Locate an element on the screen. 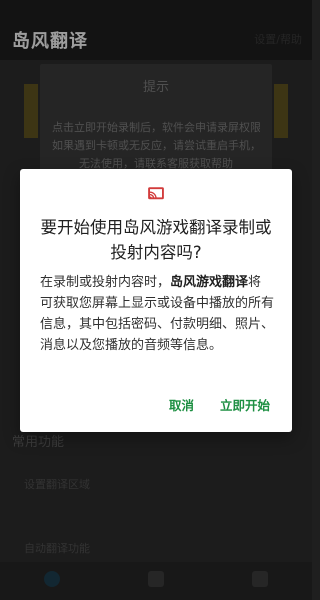  dialog-title: 要开始使用岛风游戏翻译录制或投射内容吗? is located at coordinates (156, 240).